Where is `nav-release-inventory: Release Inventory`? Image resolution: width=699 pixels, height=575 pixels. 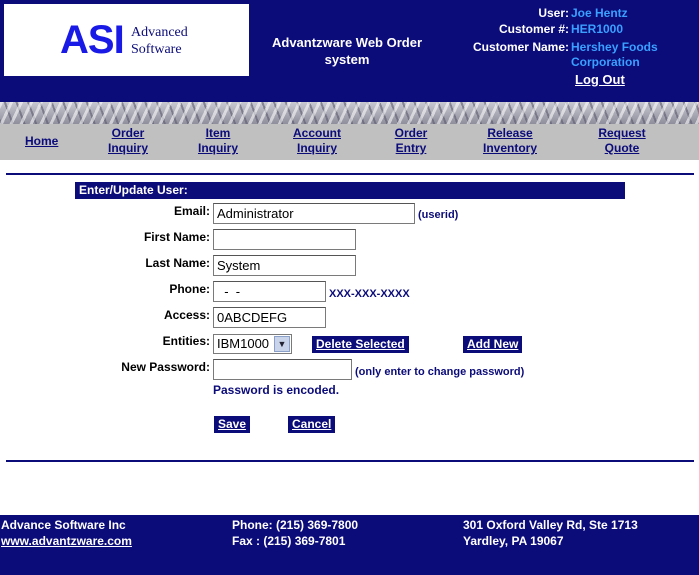 nav-release-inventory: Release Inventory is located at coordinates (510, 141).